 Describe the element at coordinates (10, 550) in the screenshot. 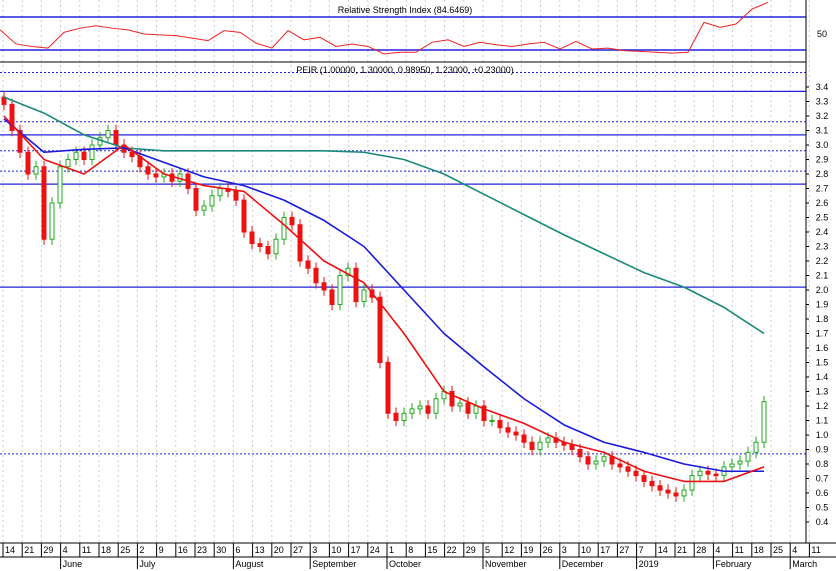

I see `x-tick-label: 14` at that location.